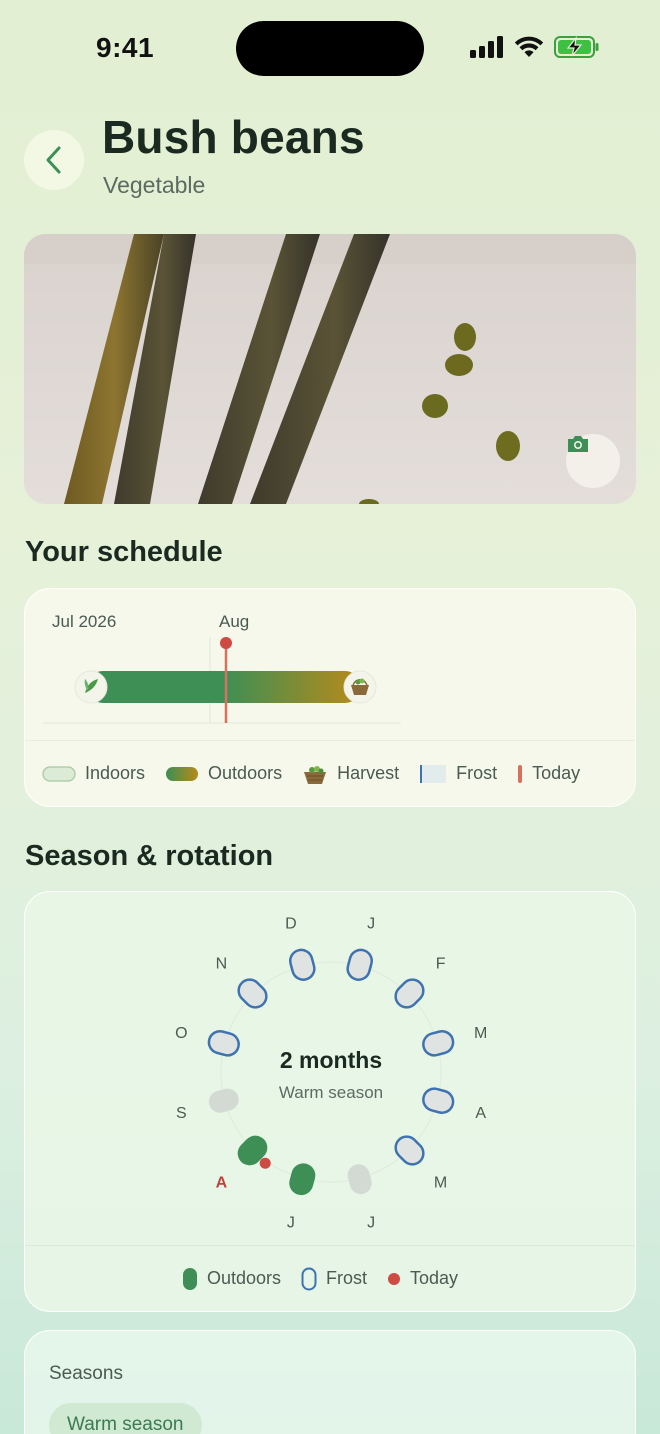 Image resolution: width=660 pixels, height=1434 pixels. Describe the element at coordinates (226, 643) in the screenshot. I see `today-dot` at that location.